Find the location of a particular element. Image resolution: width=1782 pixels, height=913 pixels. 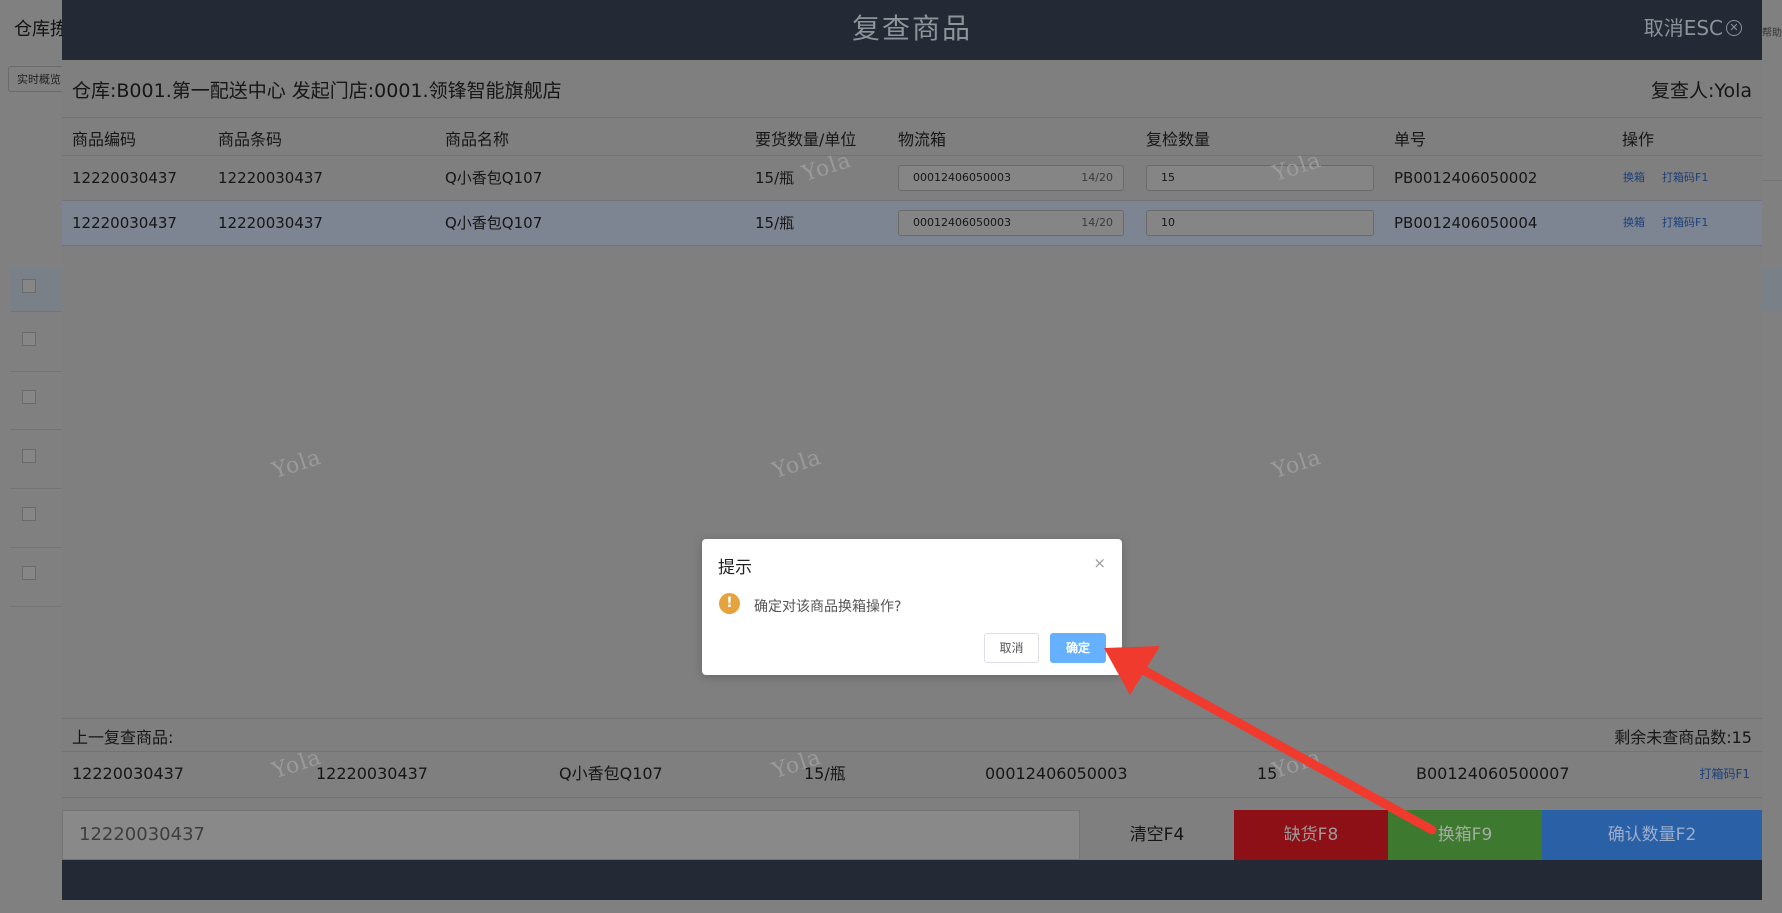

column-header-name: 商品名称 is located at coordinates (477, 139).